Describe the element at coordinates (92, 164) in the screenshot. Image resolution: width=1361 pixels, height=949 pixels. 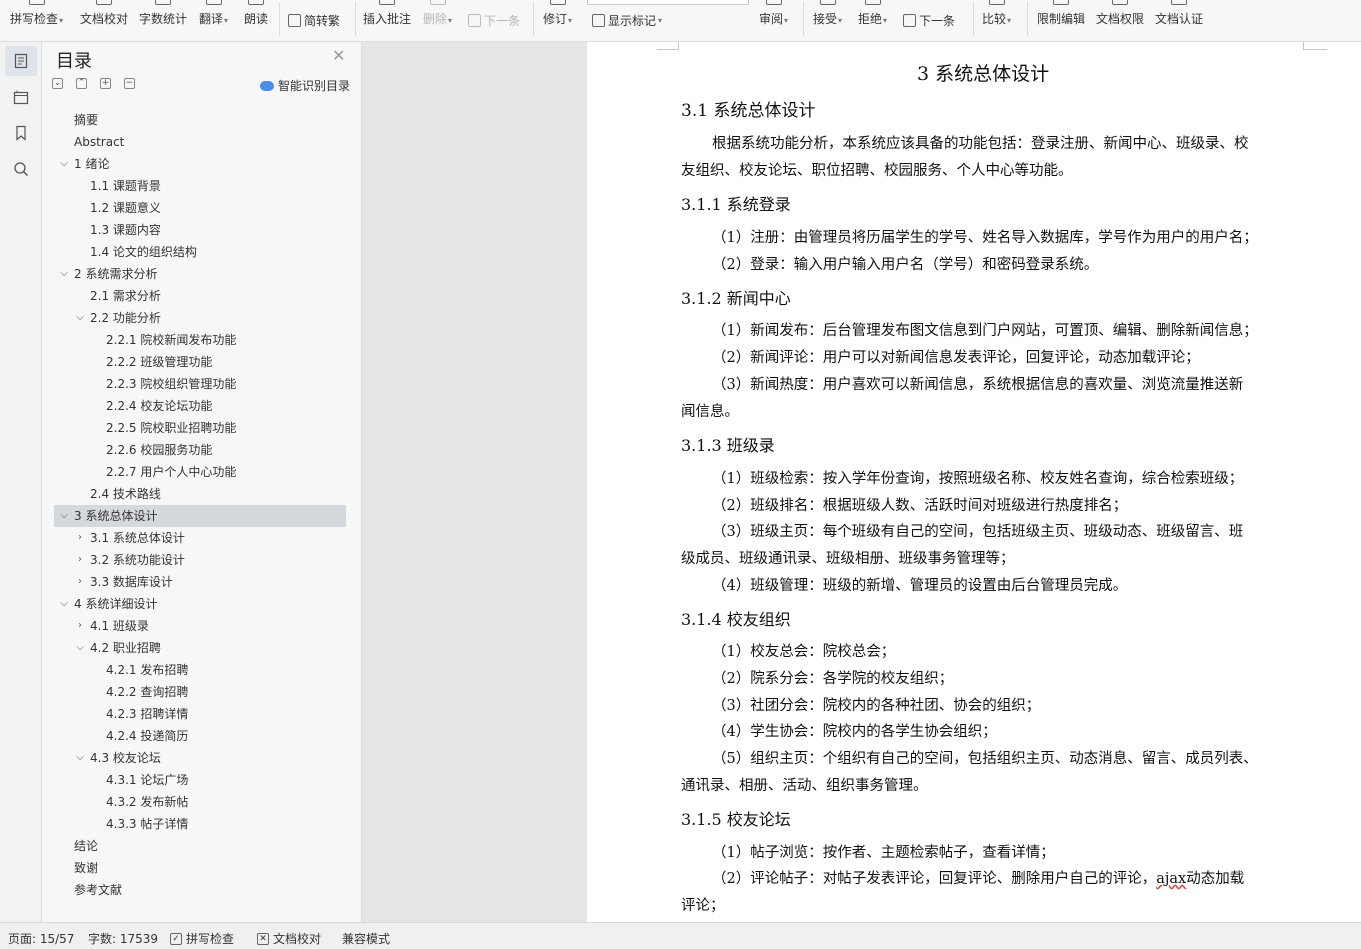
I see `toc-item-label: 1 绪论` at that location.